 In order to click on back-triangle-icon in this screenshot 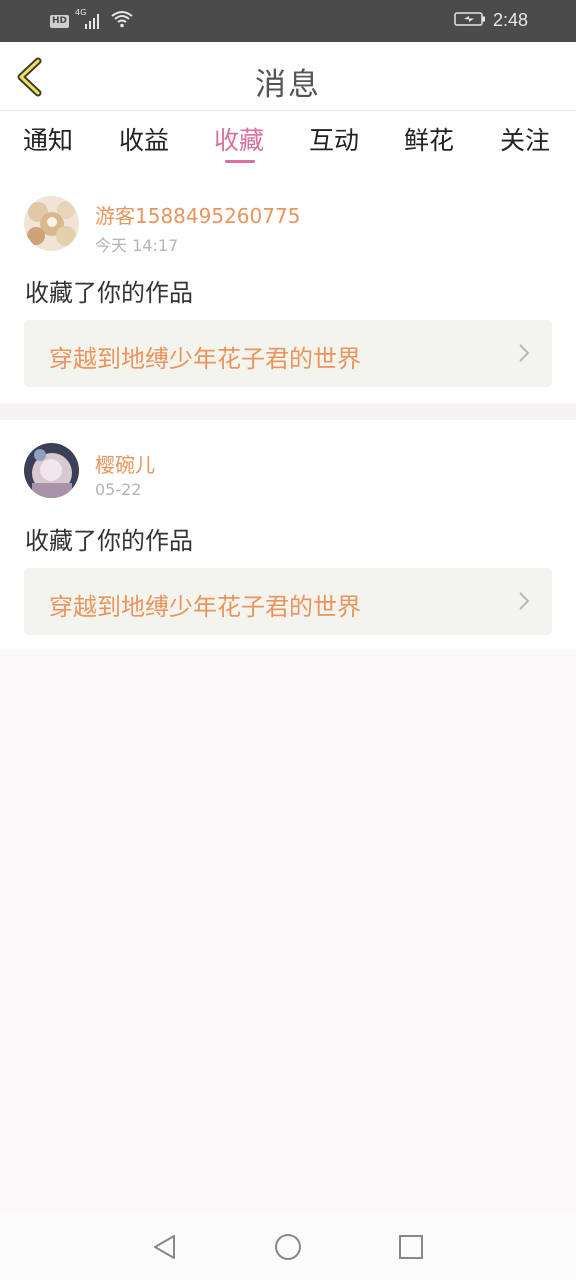, I will do `click(164, 1247)`.